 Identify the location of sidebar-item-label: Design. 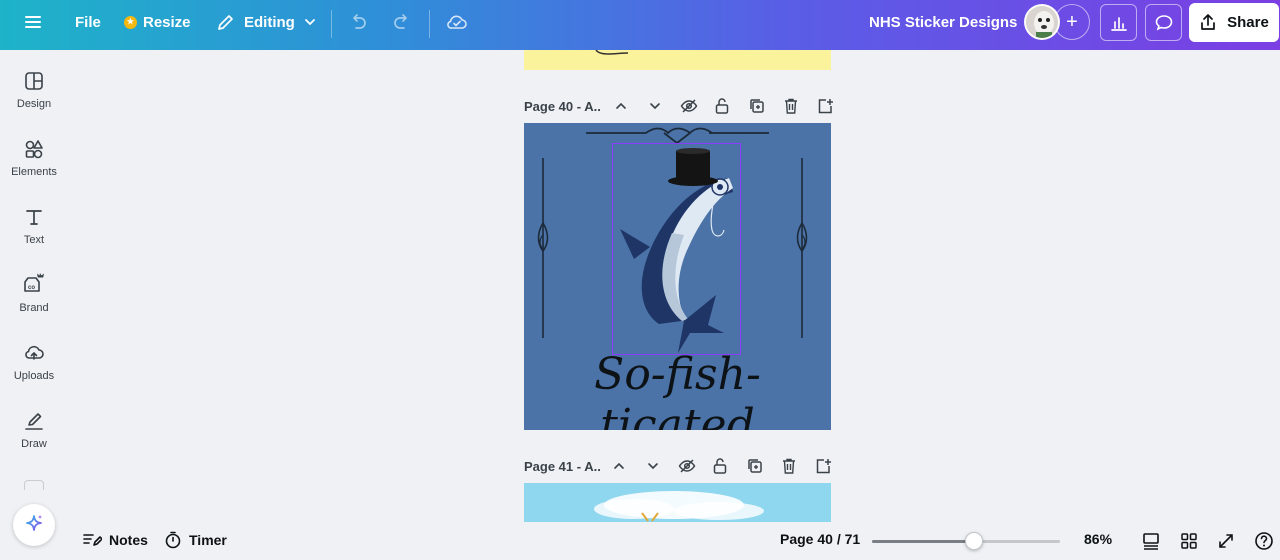
(34, 104).